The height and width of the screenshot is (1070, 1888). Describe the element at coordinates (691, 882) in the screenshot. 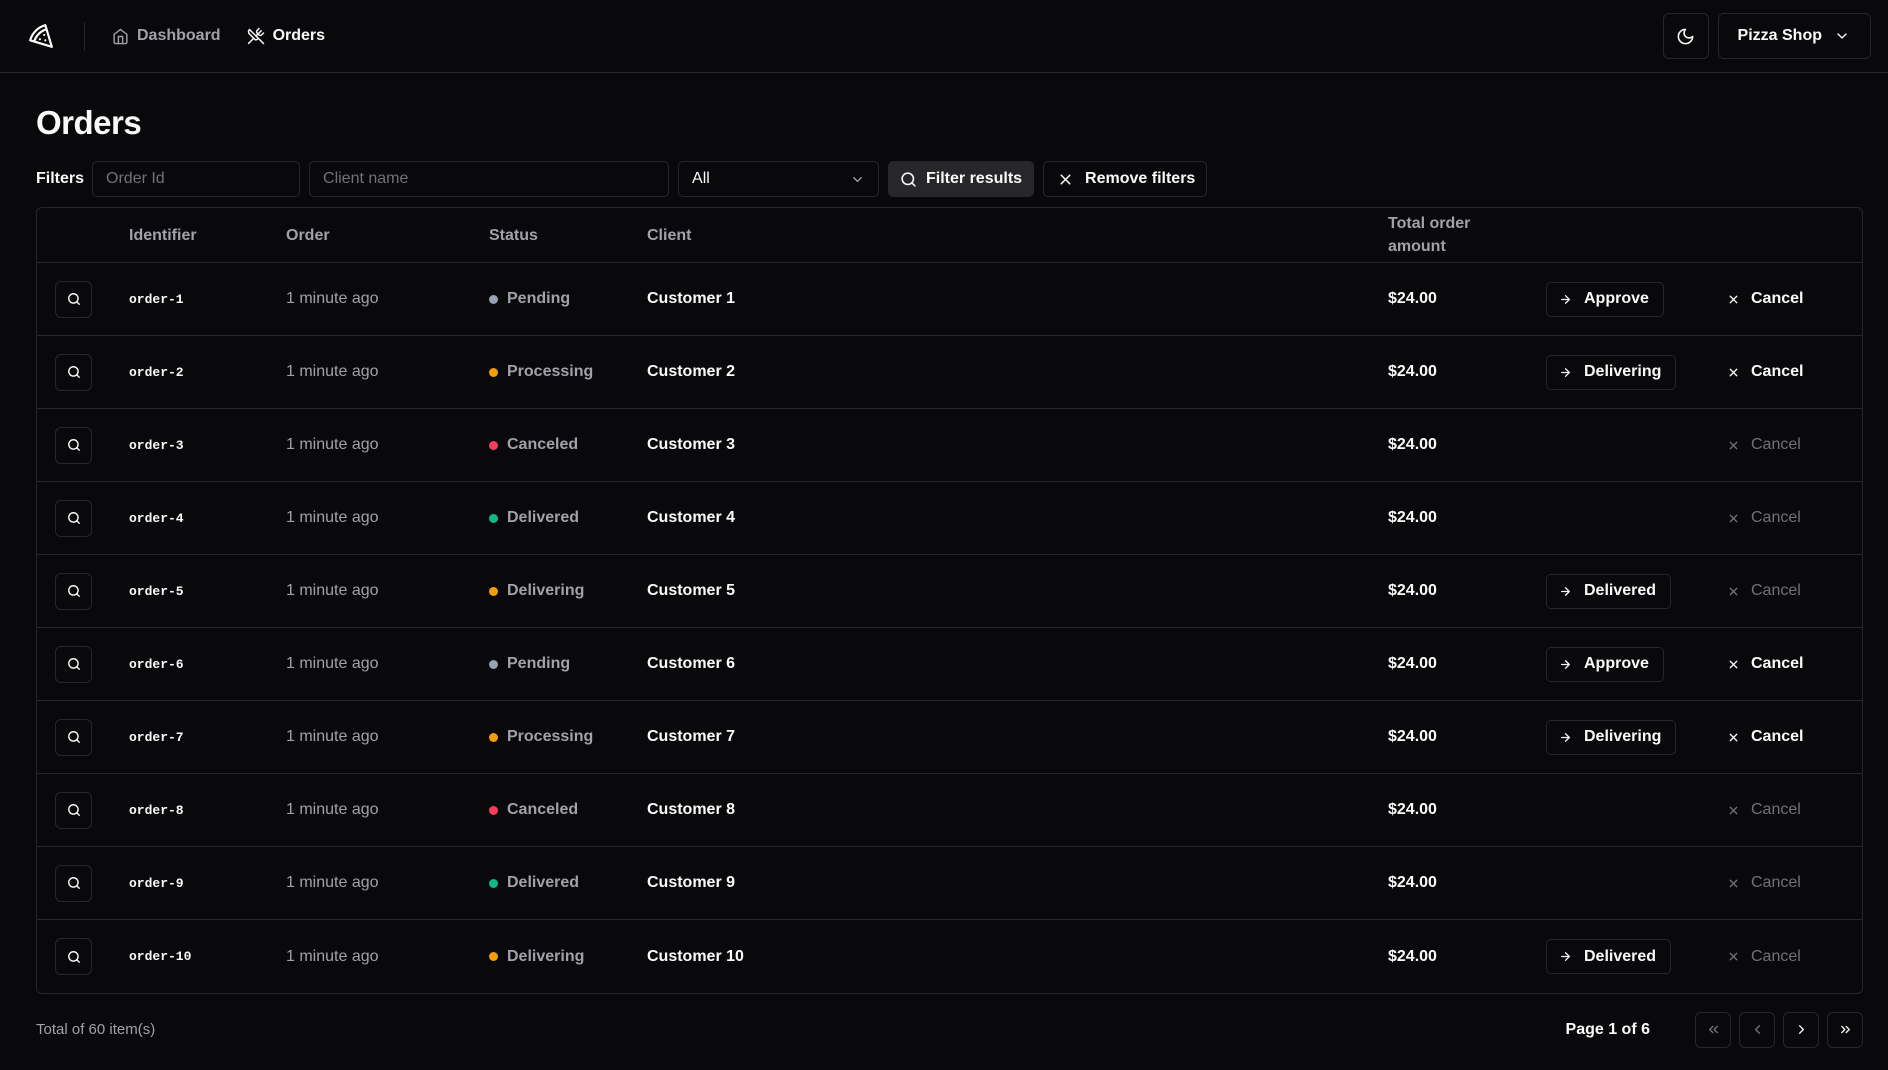

I see `client-name: Customer 9` at that location.